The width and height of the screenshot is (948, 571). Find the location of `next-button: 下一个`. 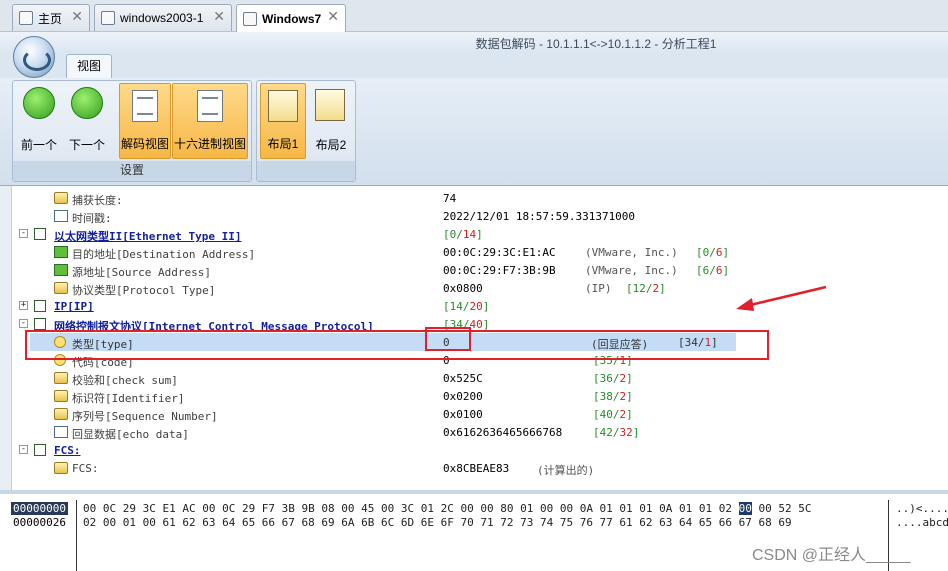

next-button: 下一个 is located at coordinates (87, 121).